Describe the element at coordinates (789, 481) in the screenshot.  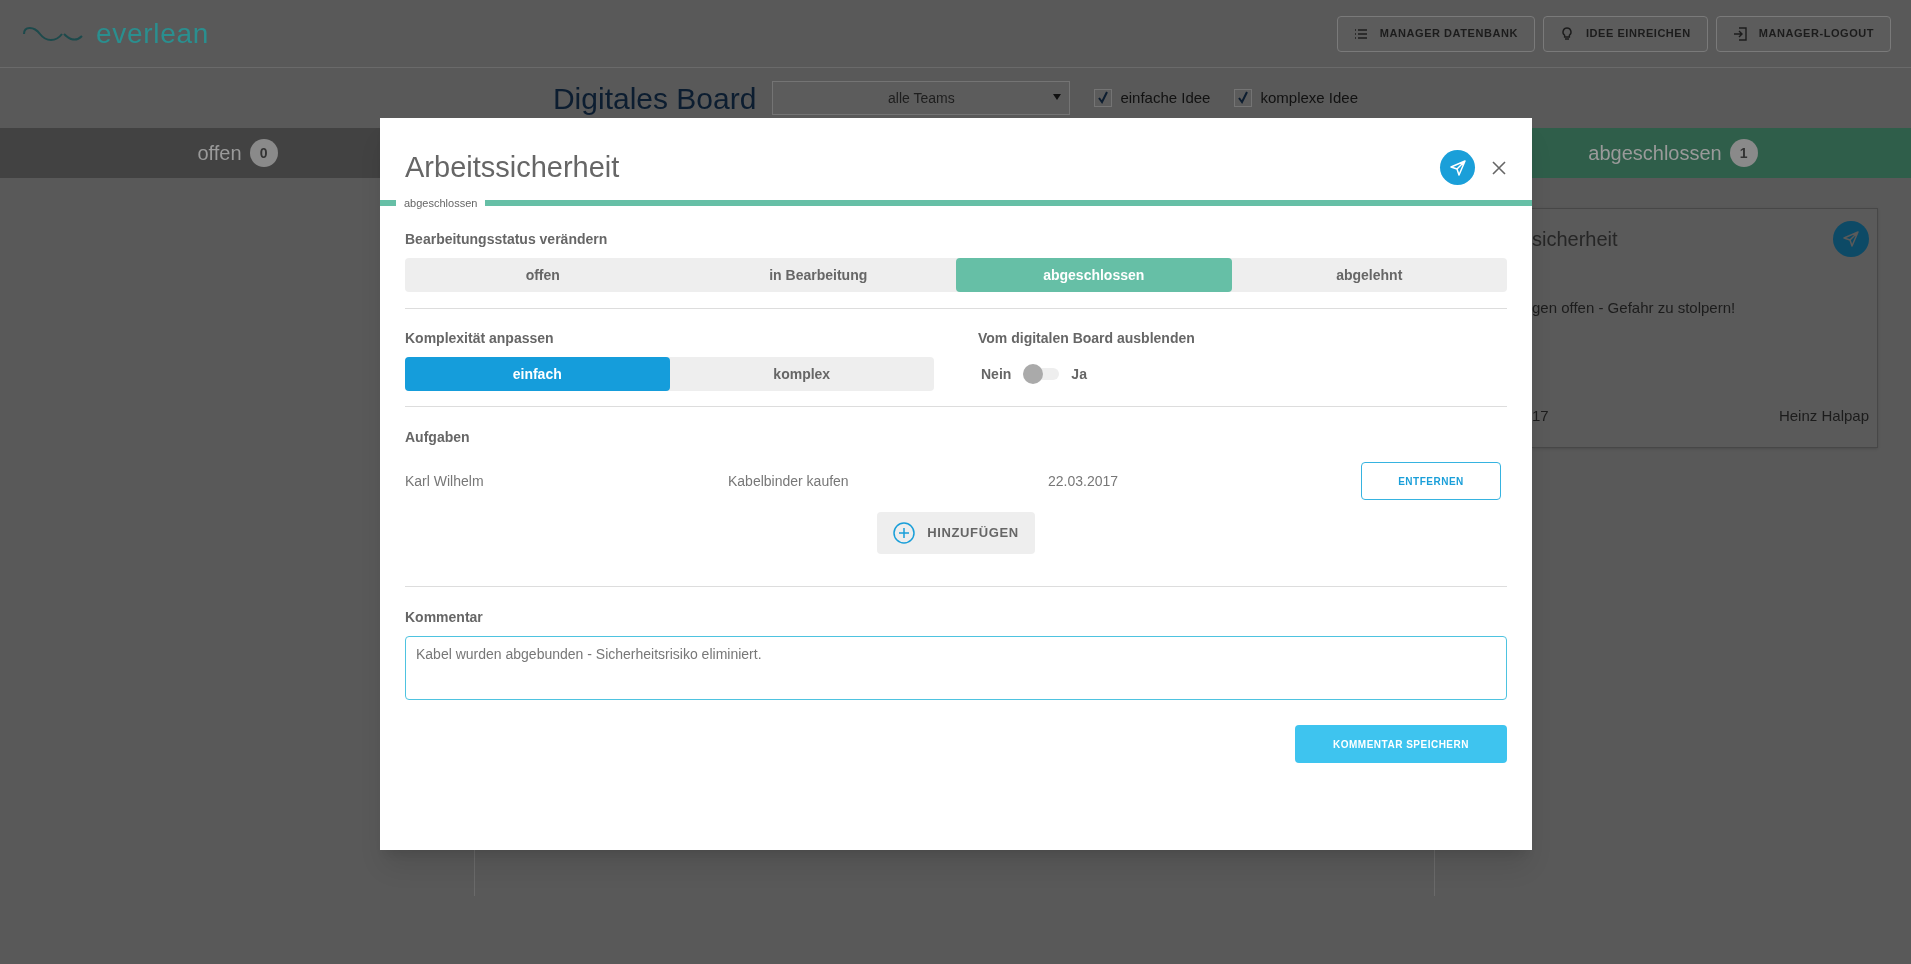
I see `task-name: Kabelbinder kaufen` at that location.